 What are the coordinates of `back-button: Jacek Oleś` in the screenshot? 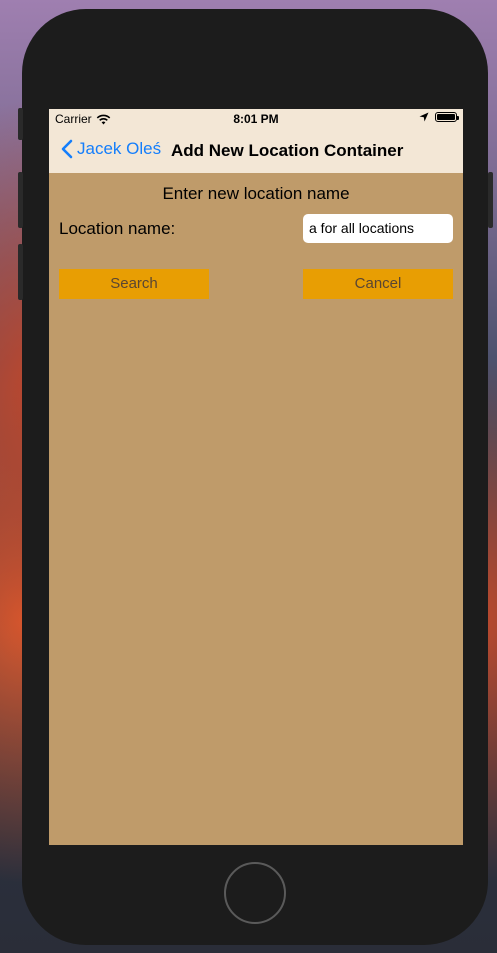 It's located at (111, 149).